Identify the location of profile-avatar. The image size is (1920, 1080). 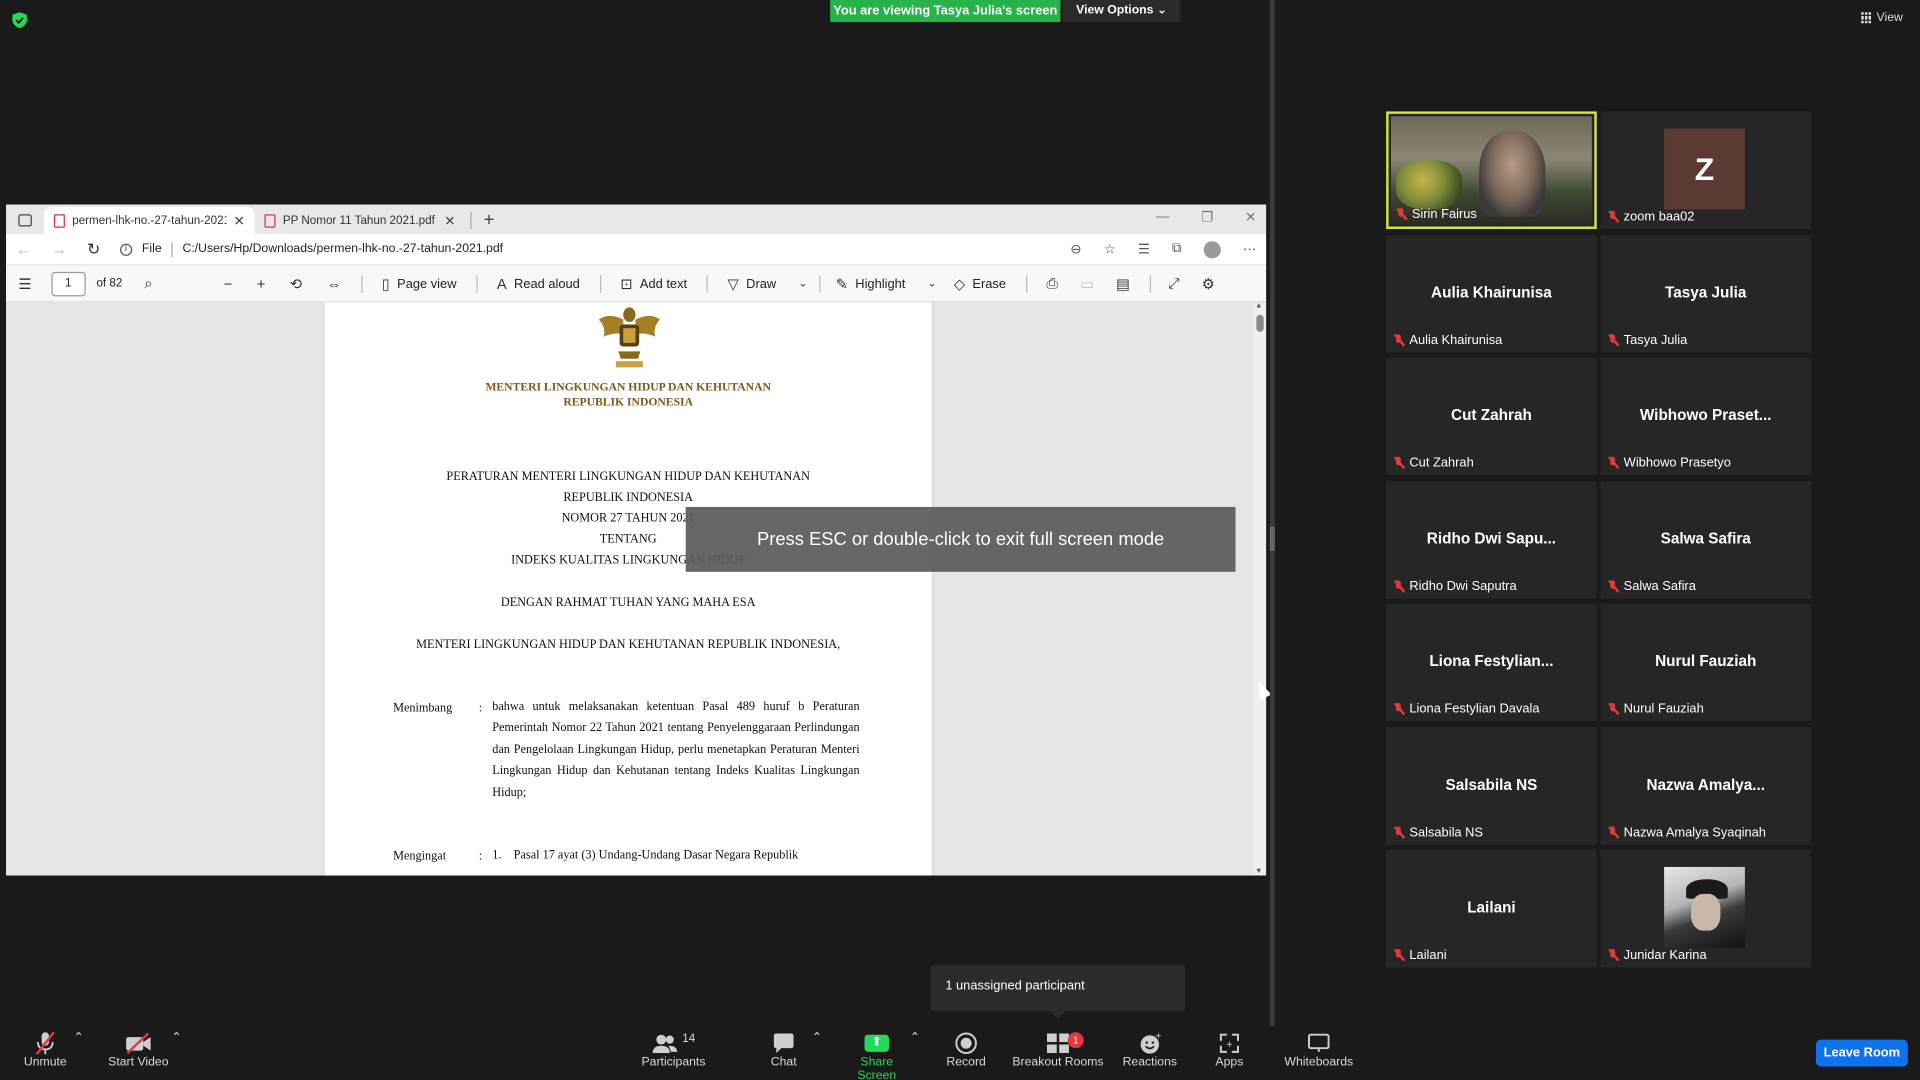
(1212, 249).